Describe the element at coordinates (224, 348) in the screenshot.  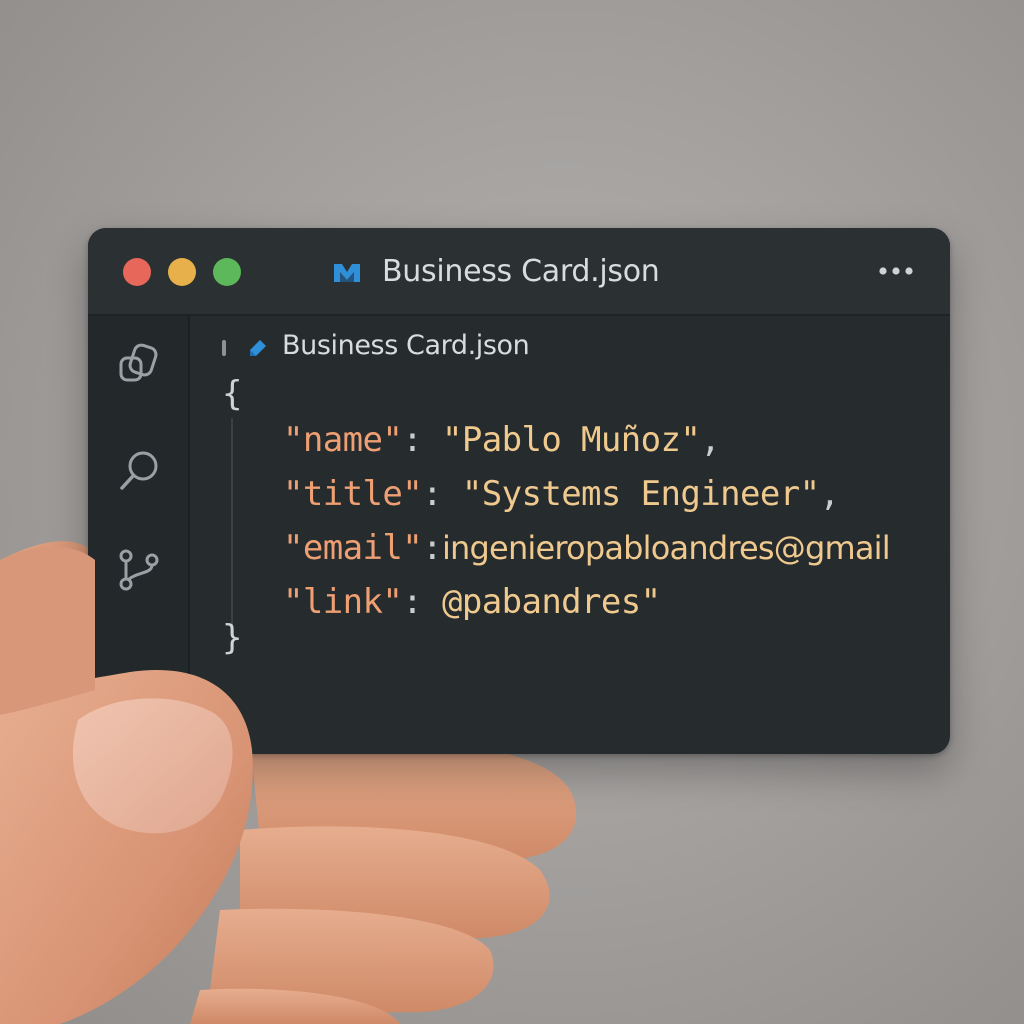
I see `tab-marker` at that location.